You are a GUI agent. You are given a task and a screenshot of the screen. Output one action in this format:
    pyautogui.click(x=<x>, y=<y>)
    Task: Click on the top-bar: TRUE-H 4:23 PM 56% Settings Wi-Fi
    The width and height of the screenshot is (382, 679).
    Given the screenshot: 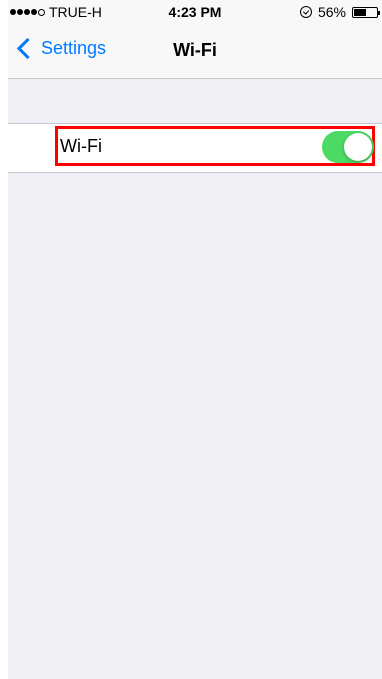 What is the action you would take?
    pyautogui.click(x=195, y=39)
    